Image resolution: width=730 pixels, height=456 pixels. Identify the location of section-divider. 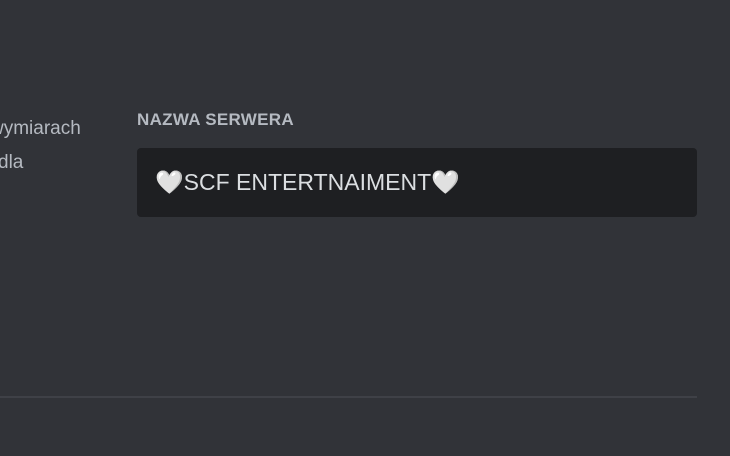
(348, 397).